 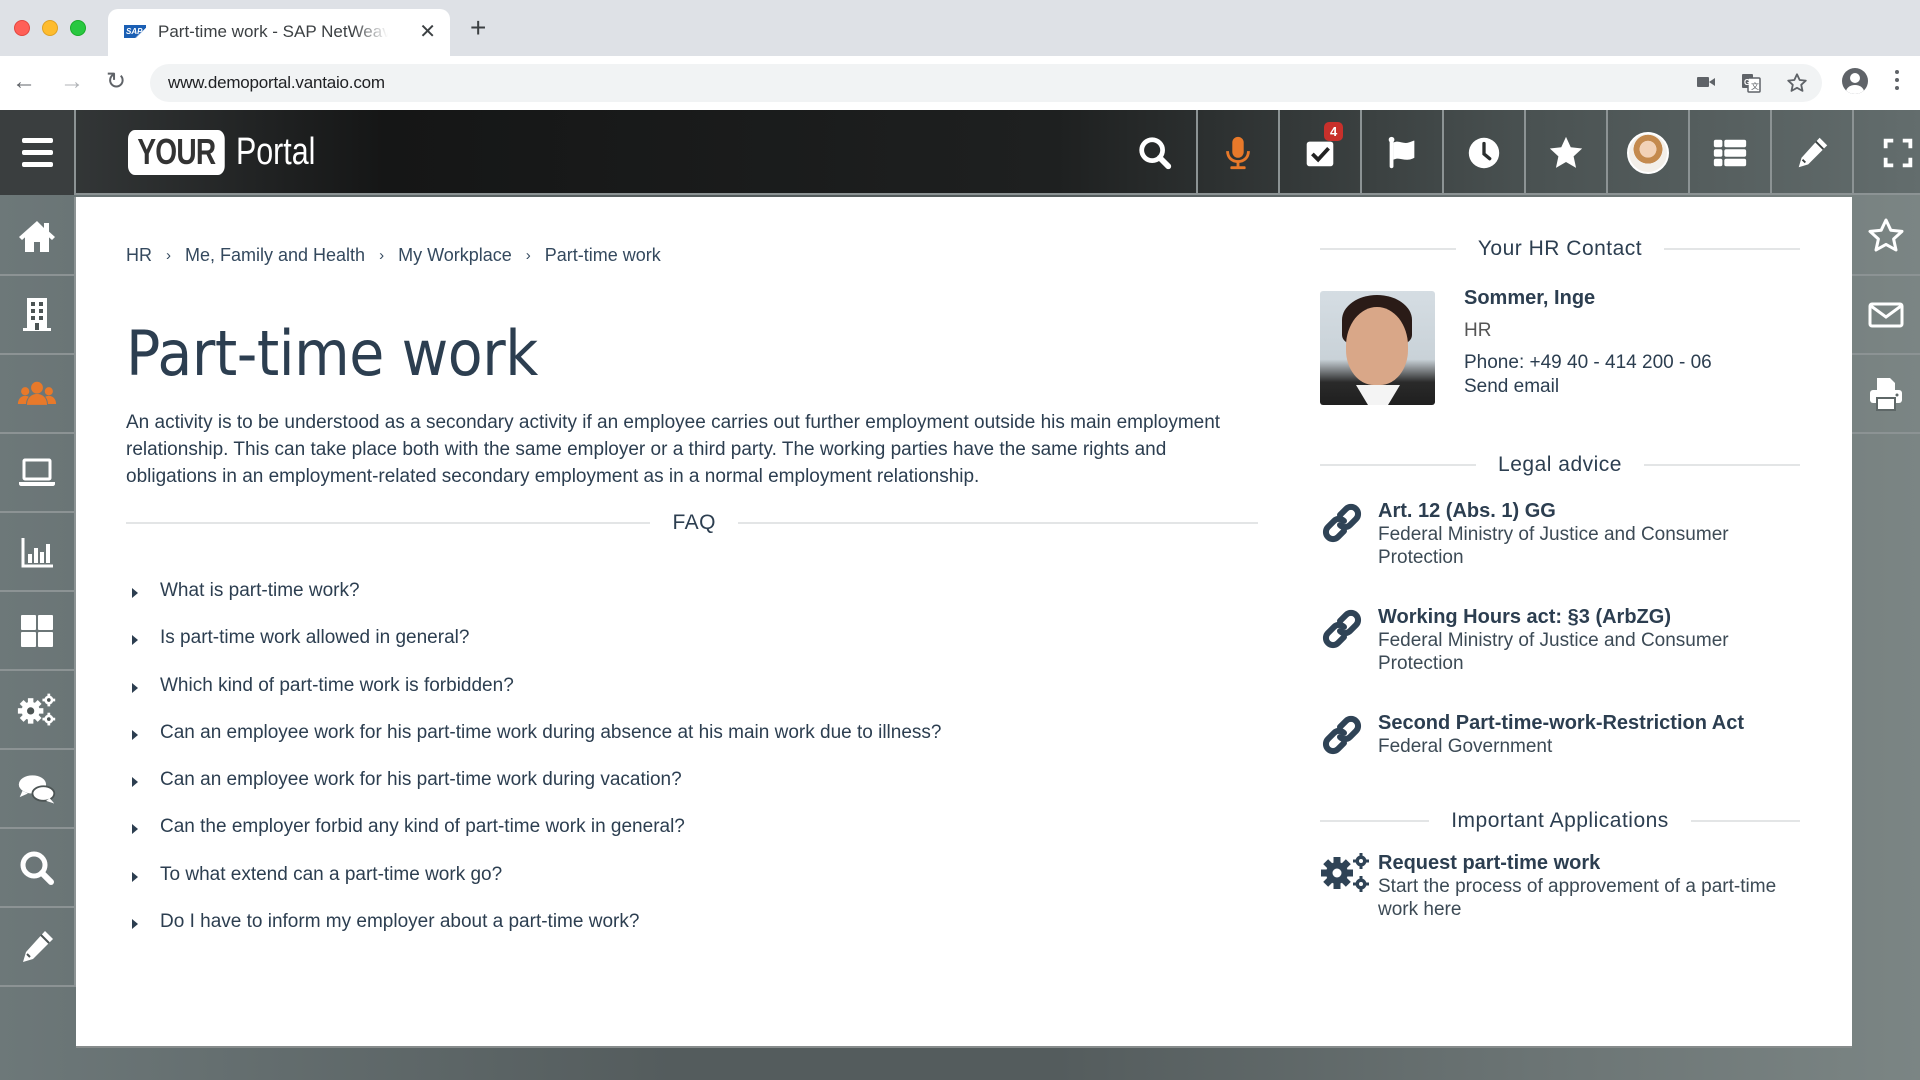 I want to click on nav-people, so click(x=38, y=394).